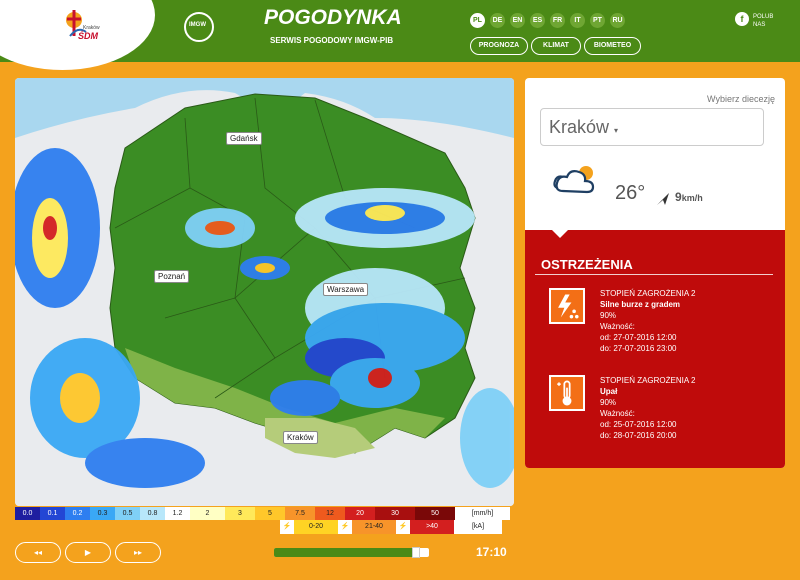 The width and height of the screenshot is (800, 580). Describe the element at coordinates (630, 193) in the screenshot. I see `temperature: 26°` at that location.